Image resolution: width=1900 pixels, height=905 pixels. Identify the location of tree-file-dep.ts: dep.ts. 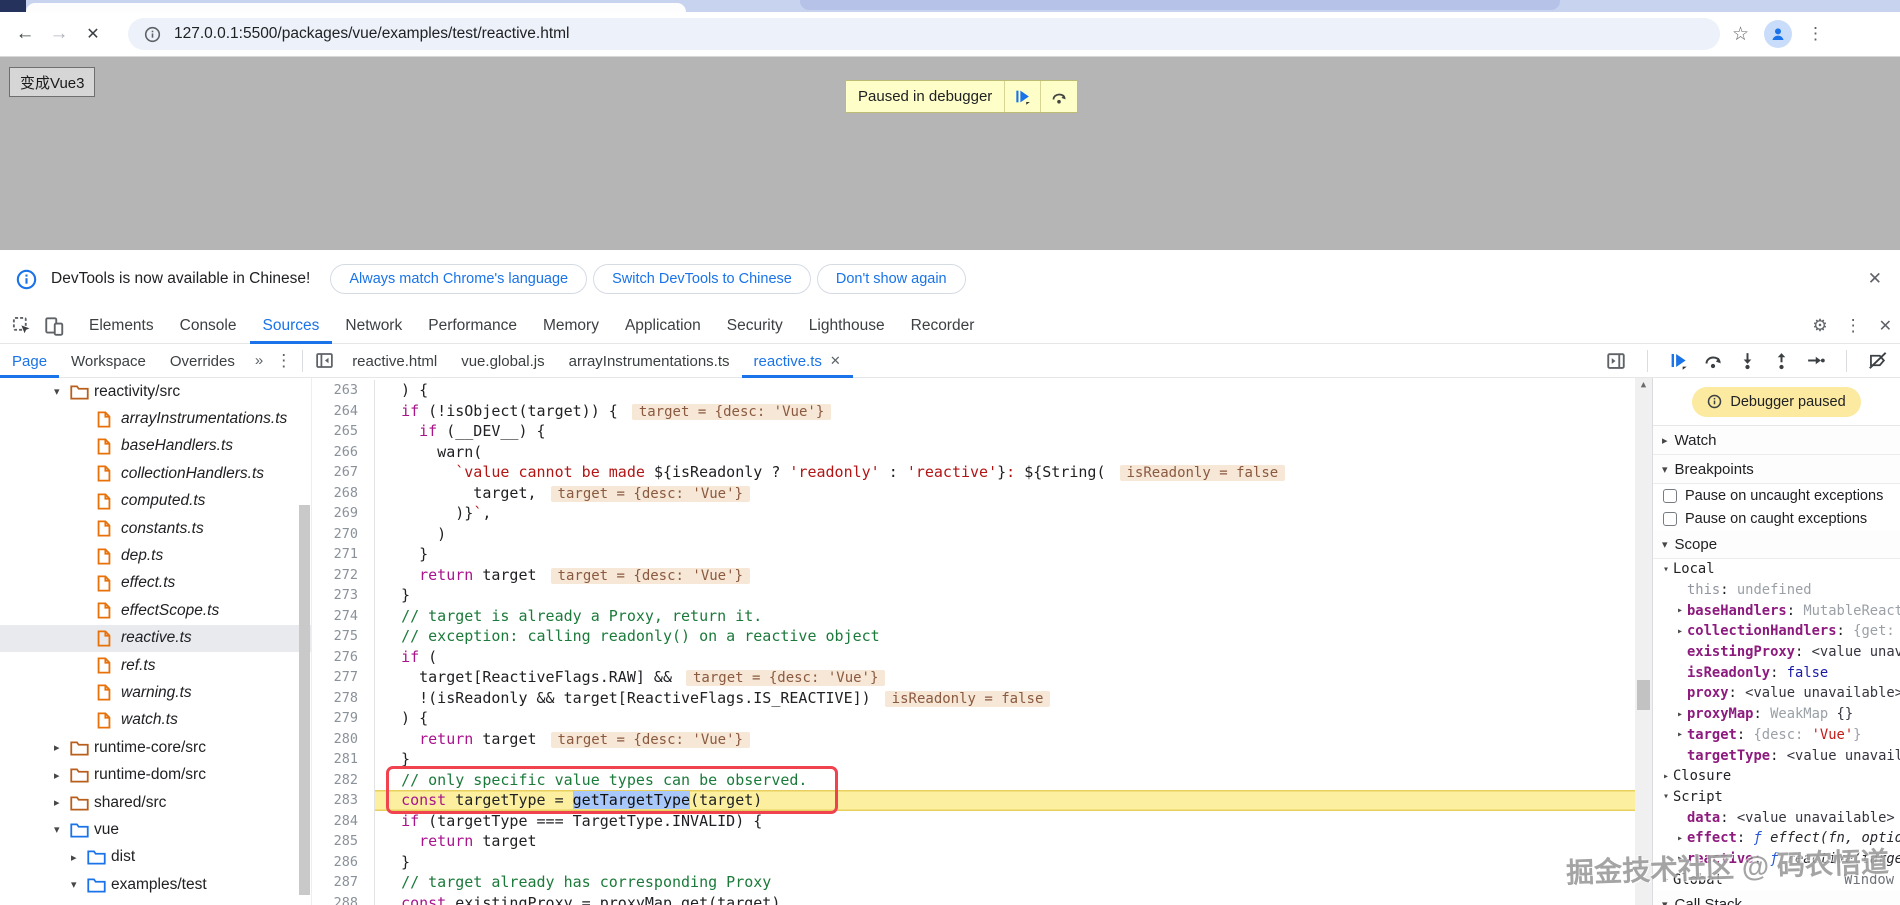
(155, 555).